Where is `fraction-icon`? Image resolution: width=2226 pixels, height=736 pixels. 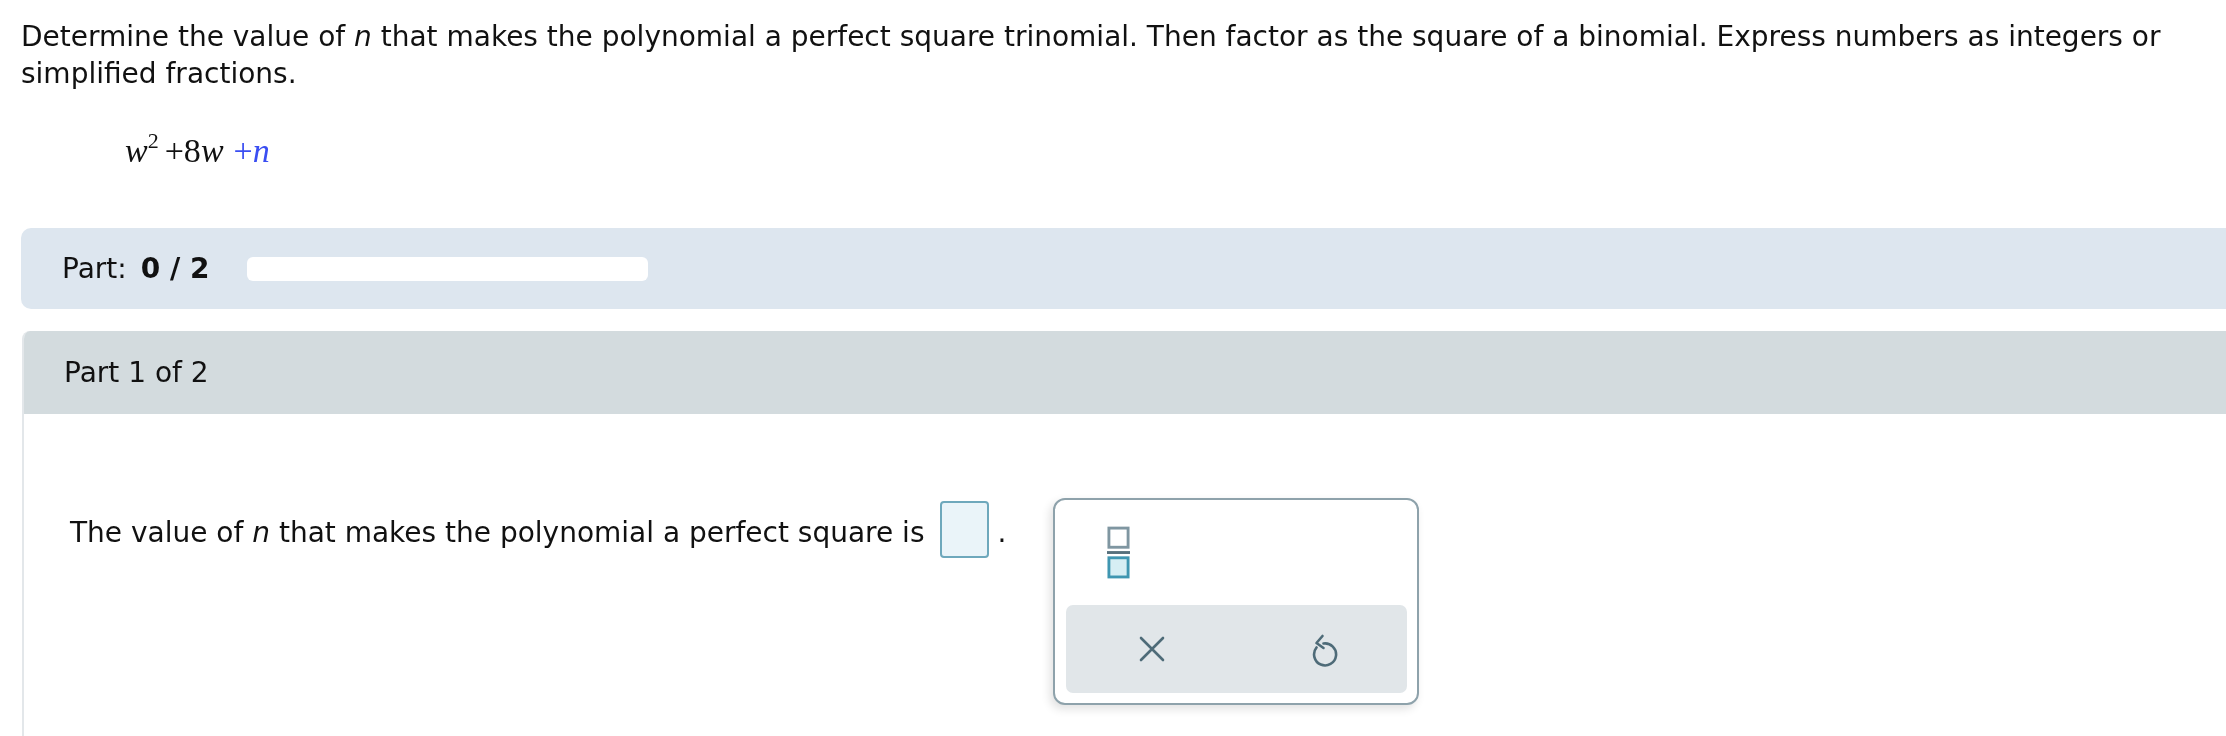
fraction-icon is located at coordinates (1119, 553).